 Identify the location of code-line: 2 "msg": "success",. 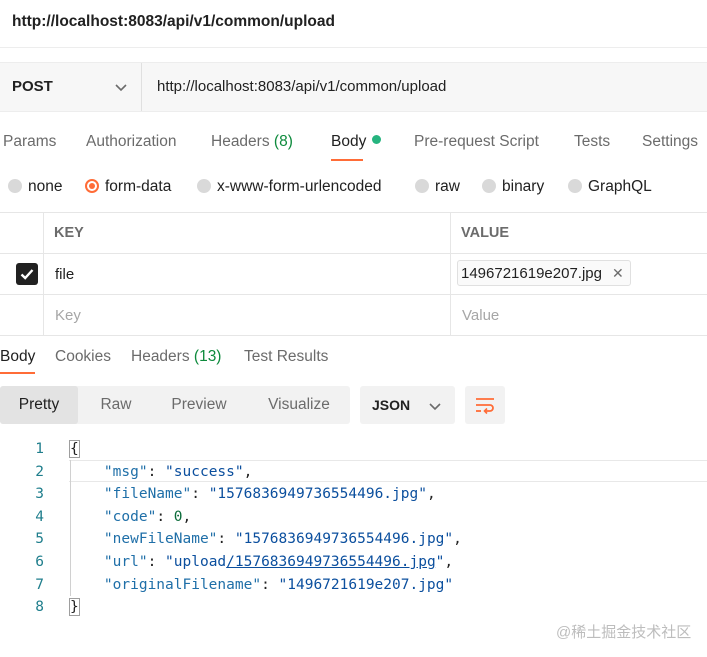
(353, 472).